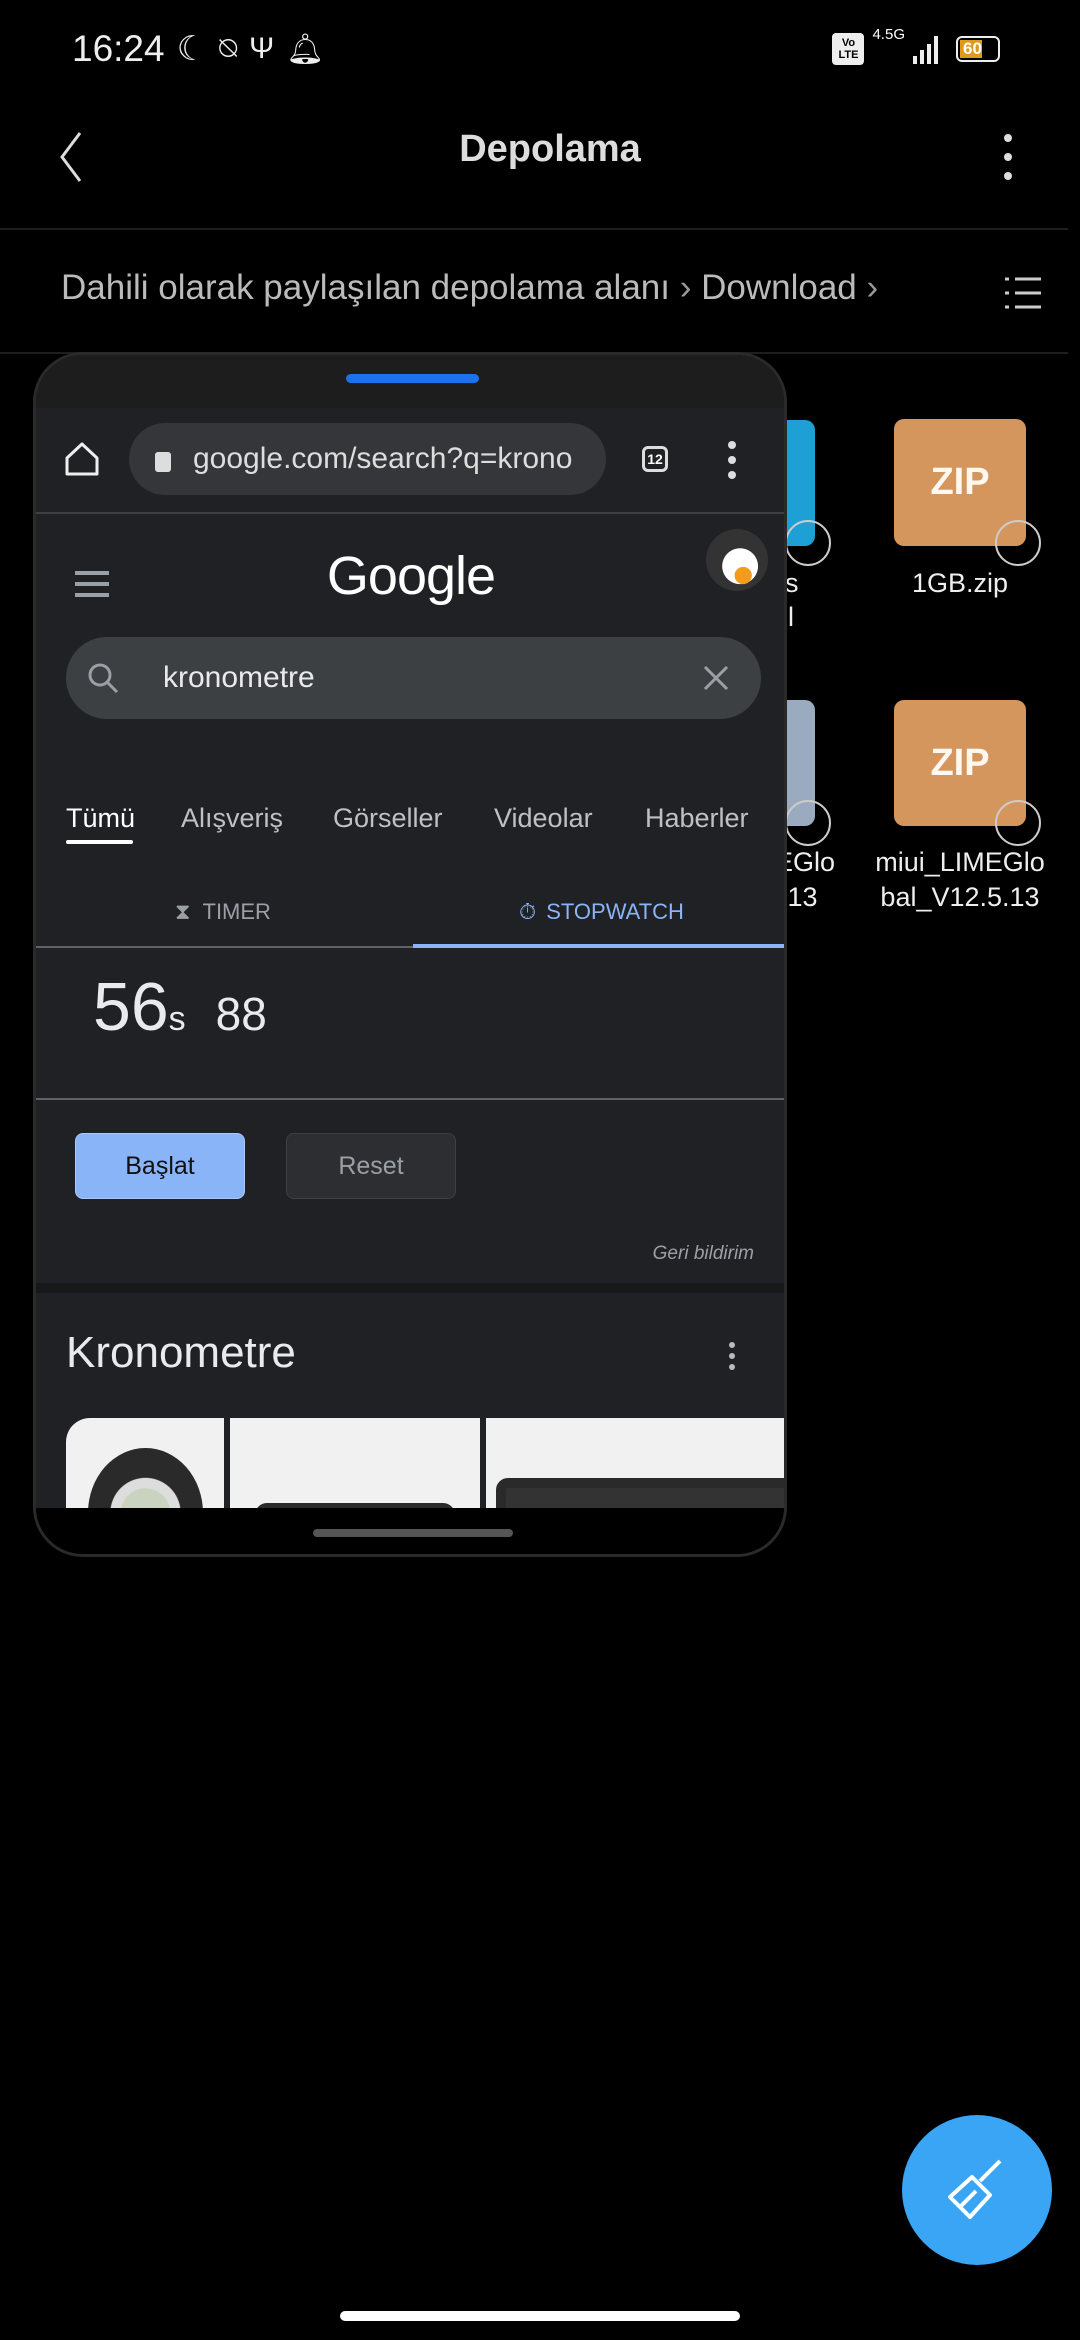 The width and height of the screenshot is (1080, 2340). Describe the element at coordinates (791, 617) in the screenshot. I see `file-label: l` at that location.